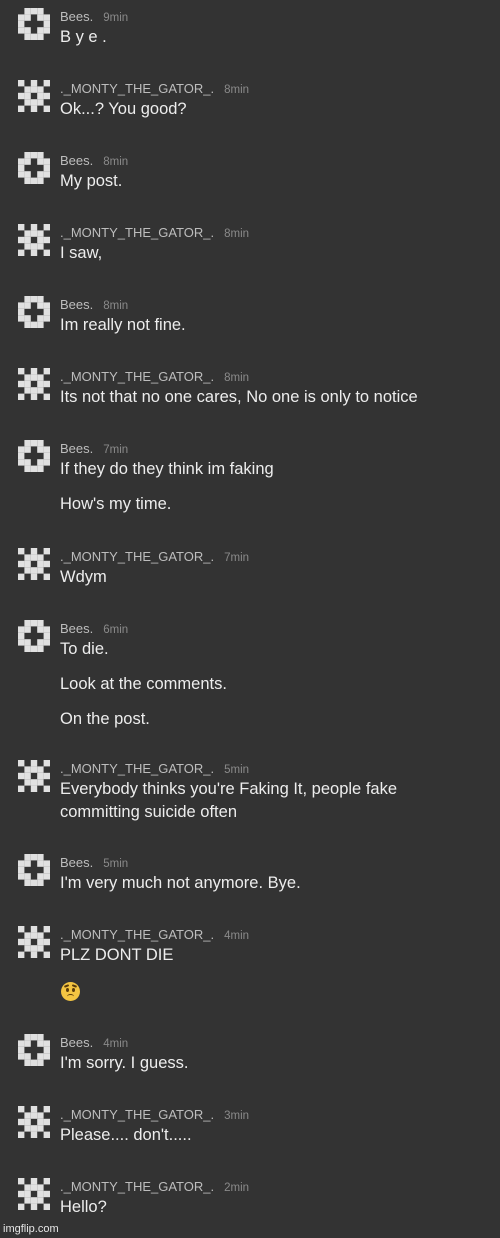 The image size is (500, 1238). I want to click on message-meta: ._MONTY_THE_GATOR_. 5min, so click(154, 769).